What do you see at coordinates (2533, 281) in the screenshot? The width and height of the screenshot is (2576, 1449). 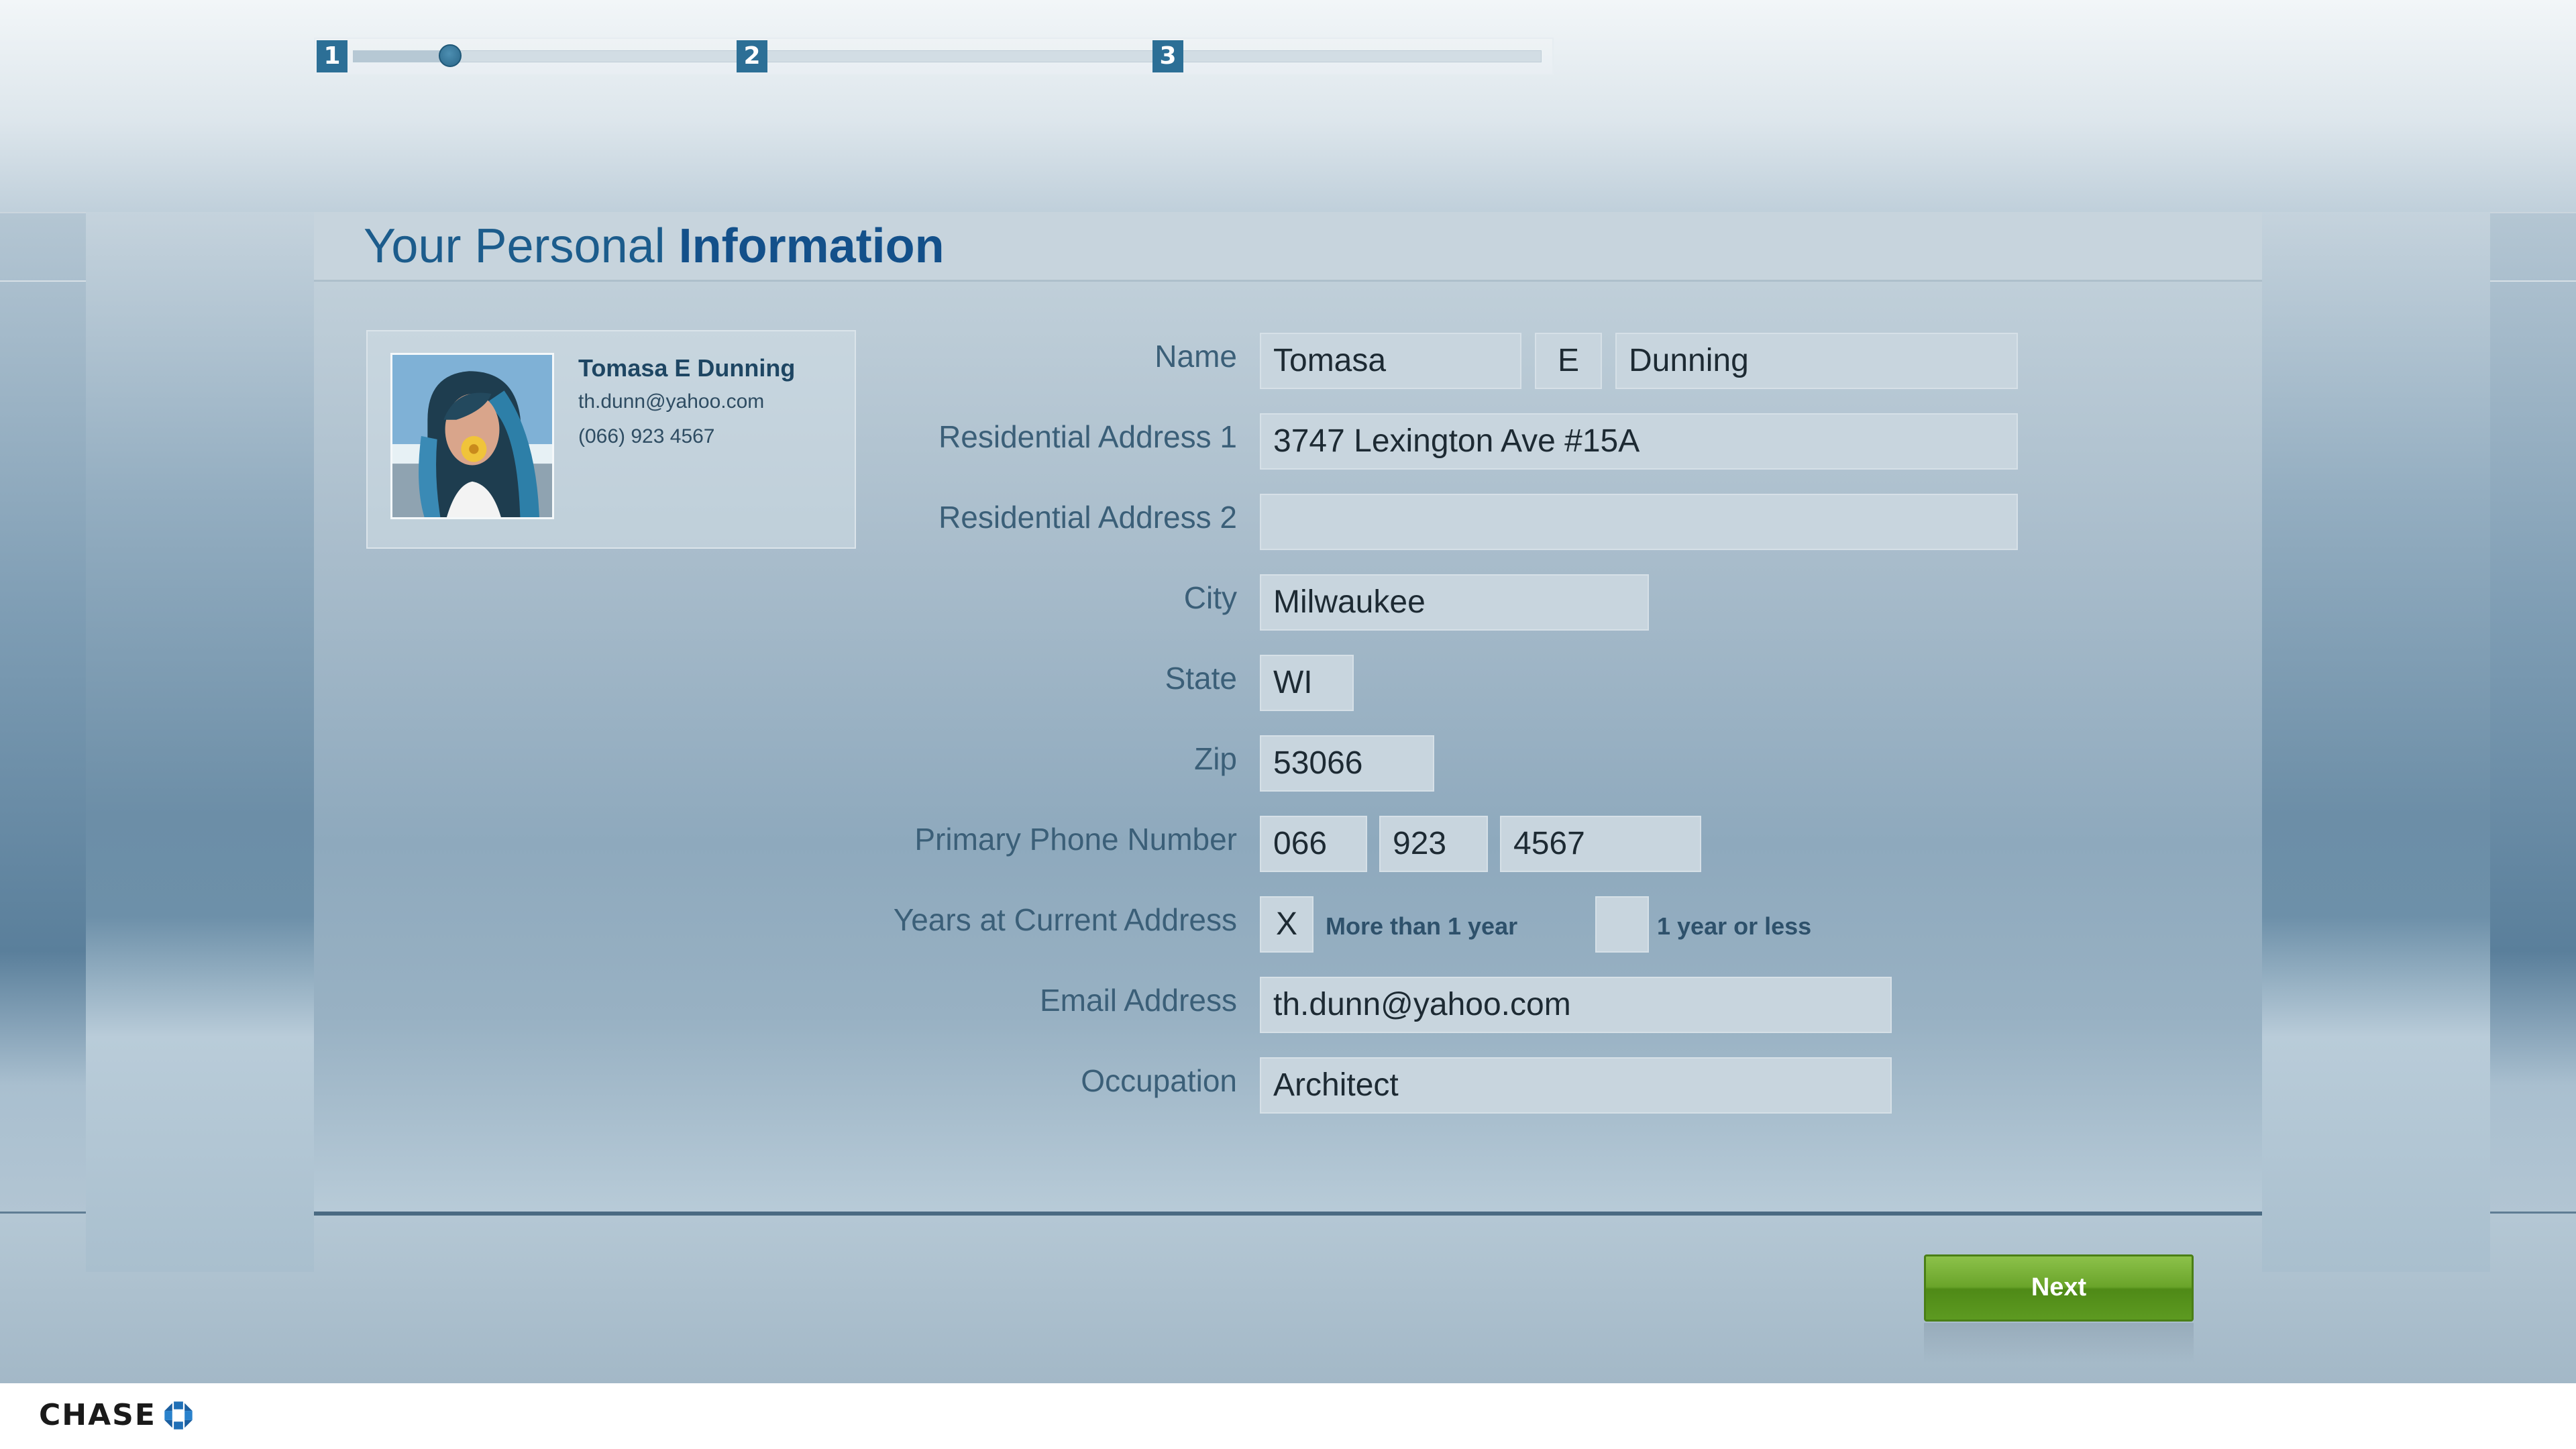 I see `right-wall-line` at bounding box center [2533, 281].